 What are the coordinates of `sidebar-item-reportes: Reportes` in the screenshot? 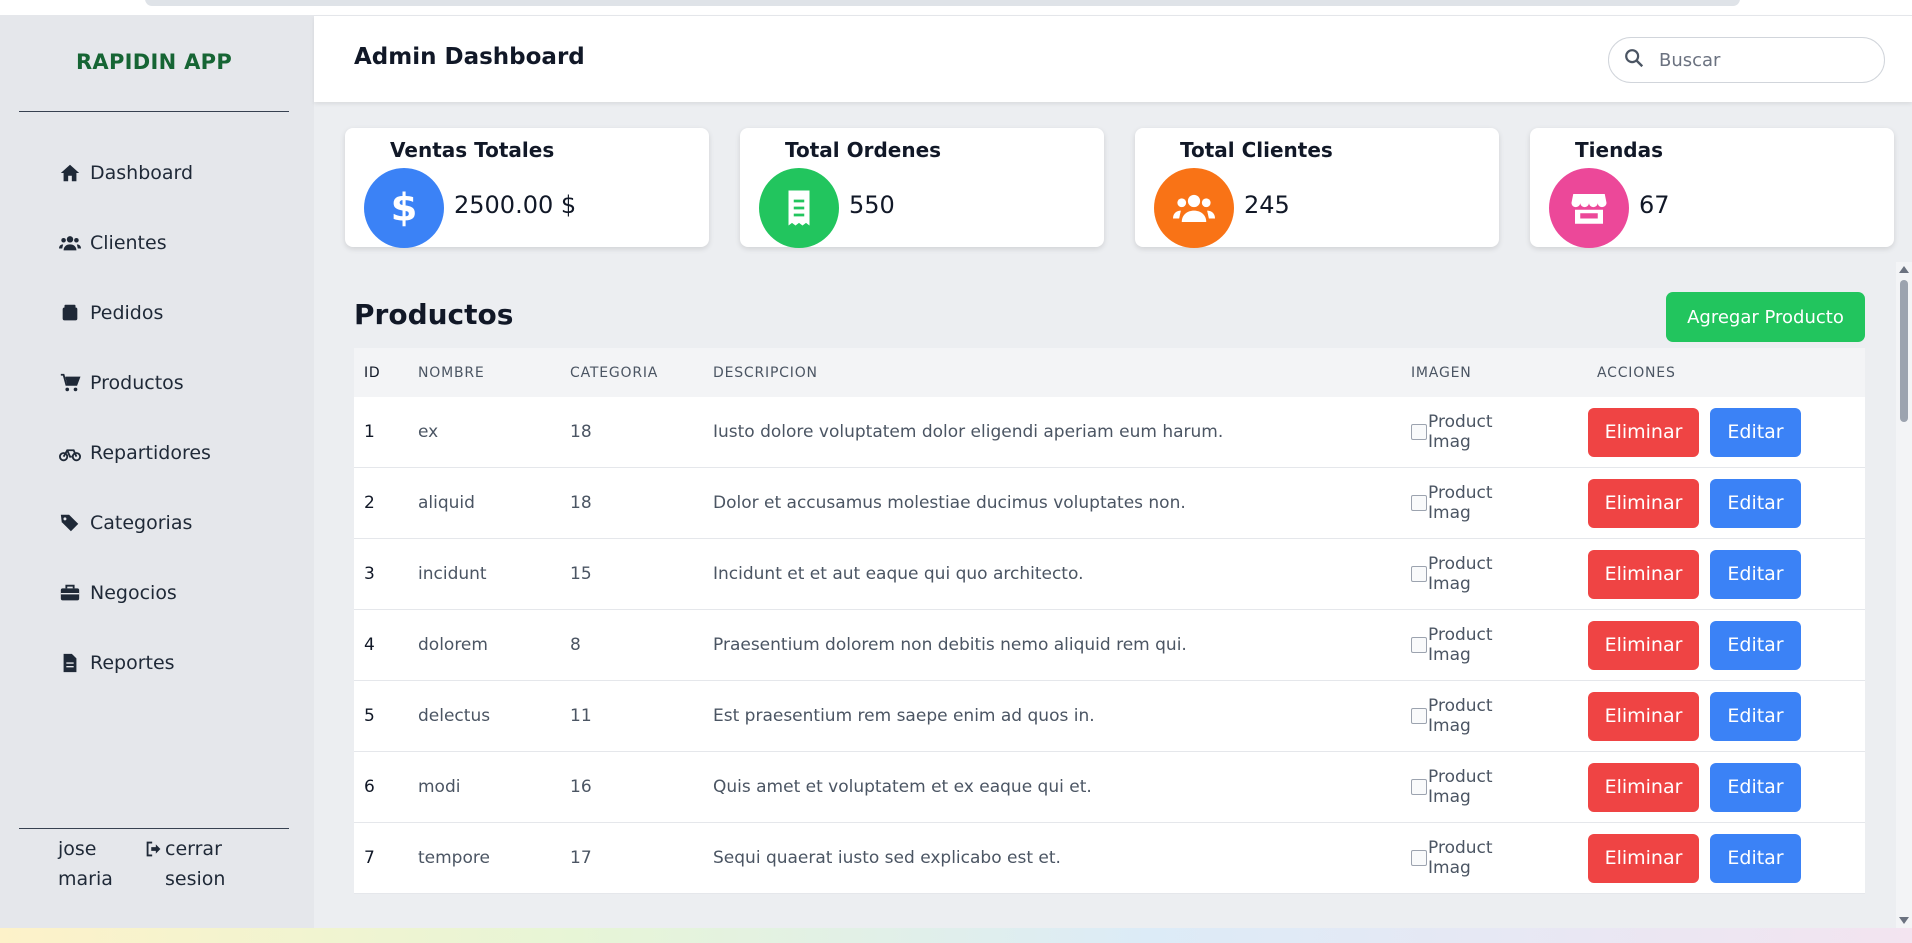 It's located at (157, 663).